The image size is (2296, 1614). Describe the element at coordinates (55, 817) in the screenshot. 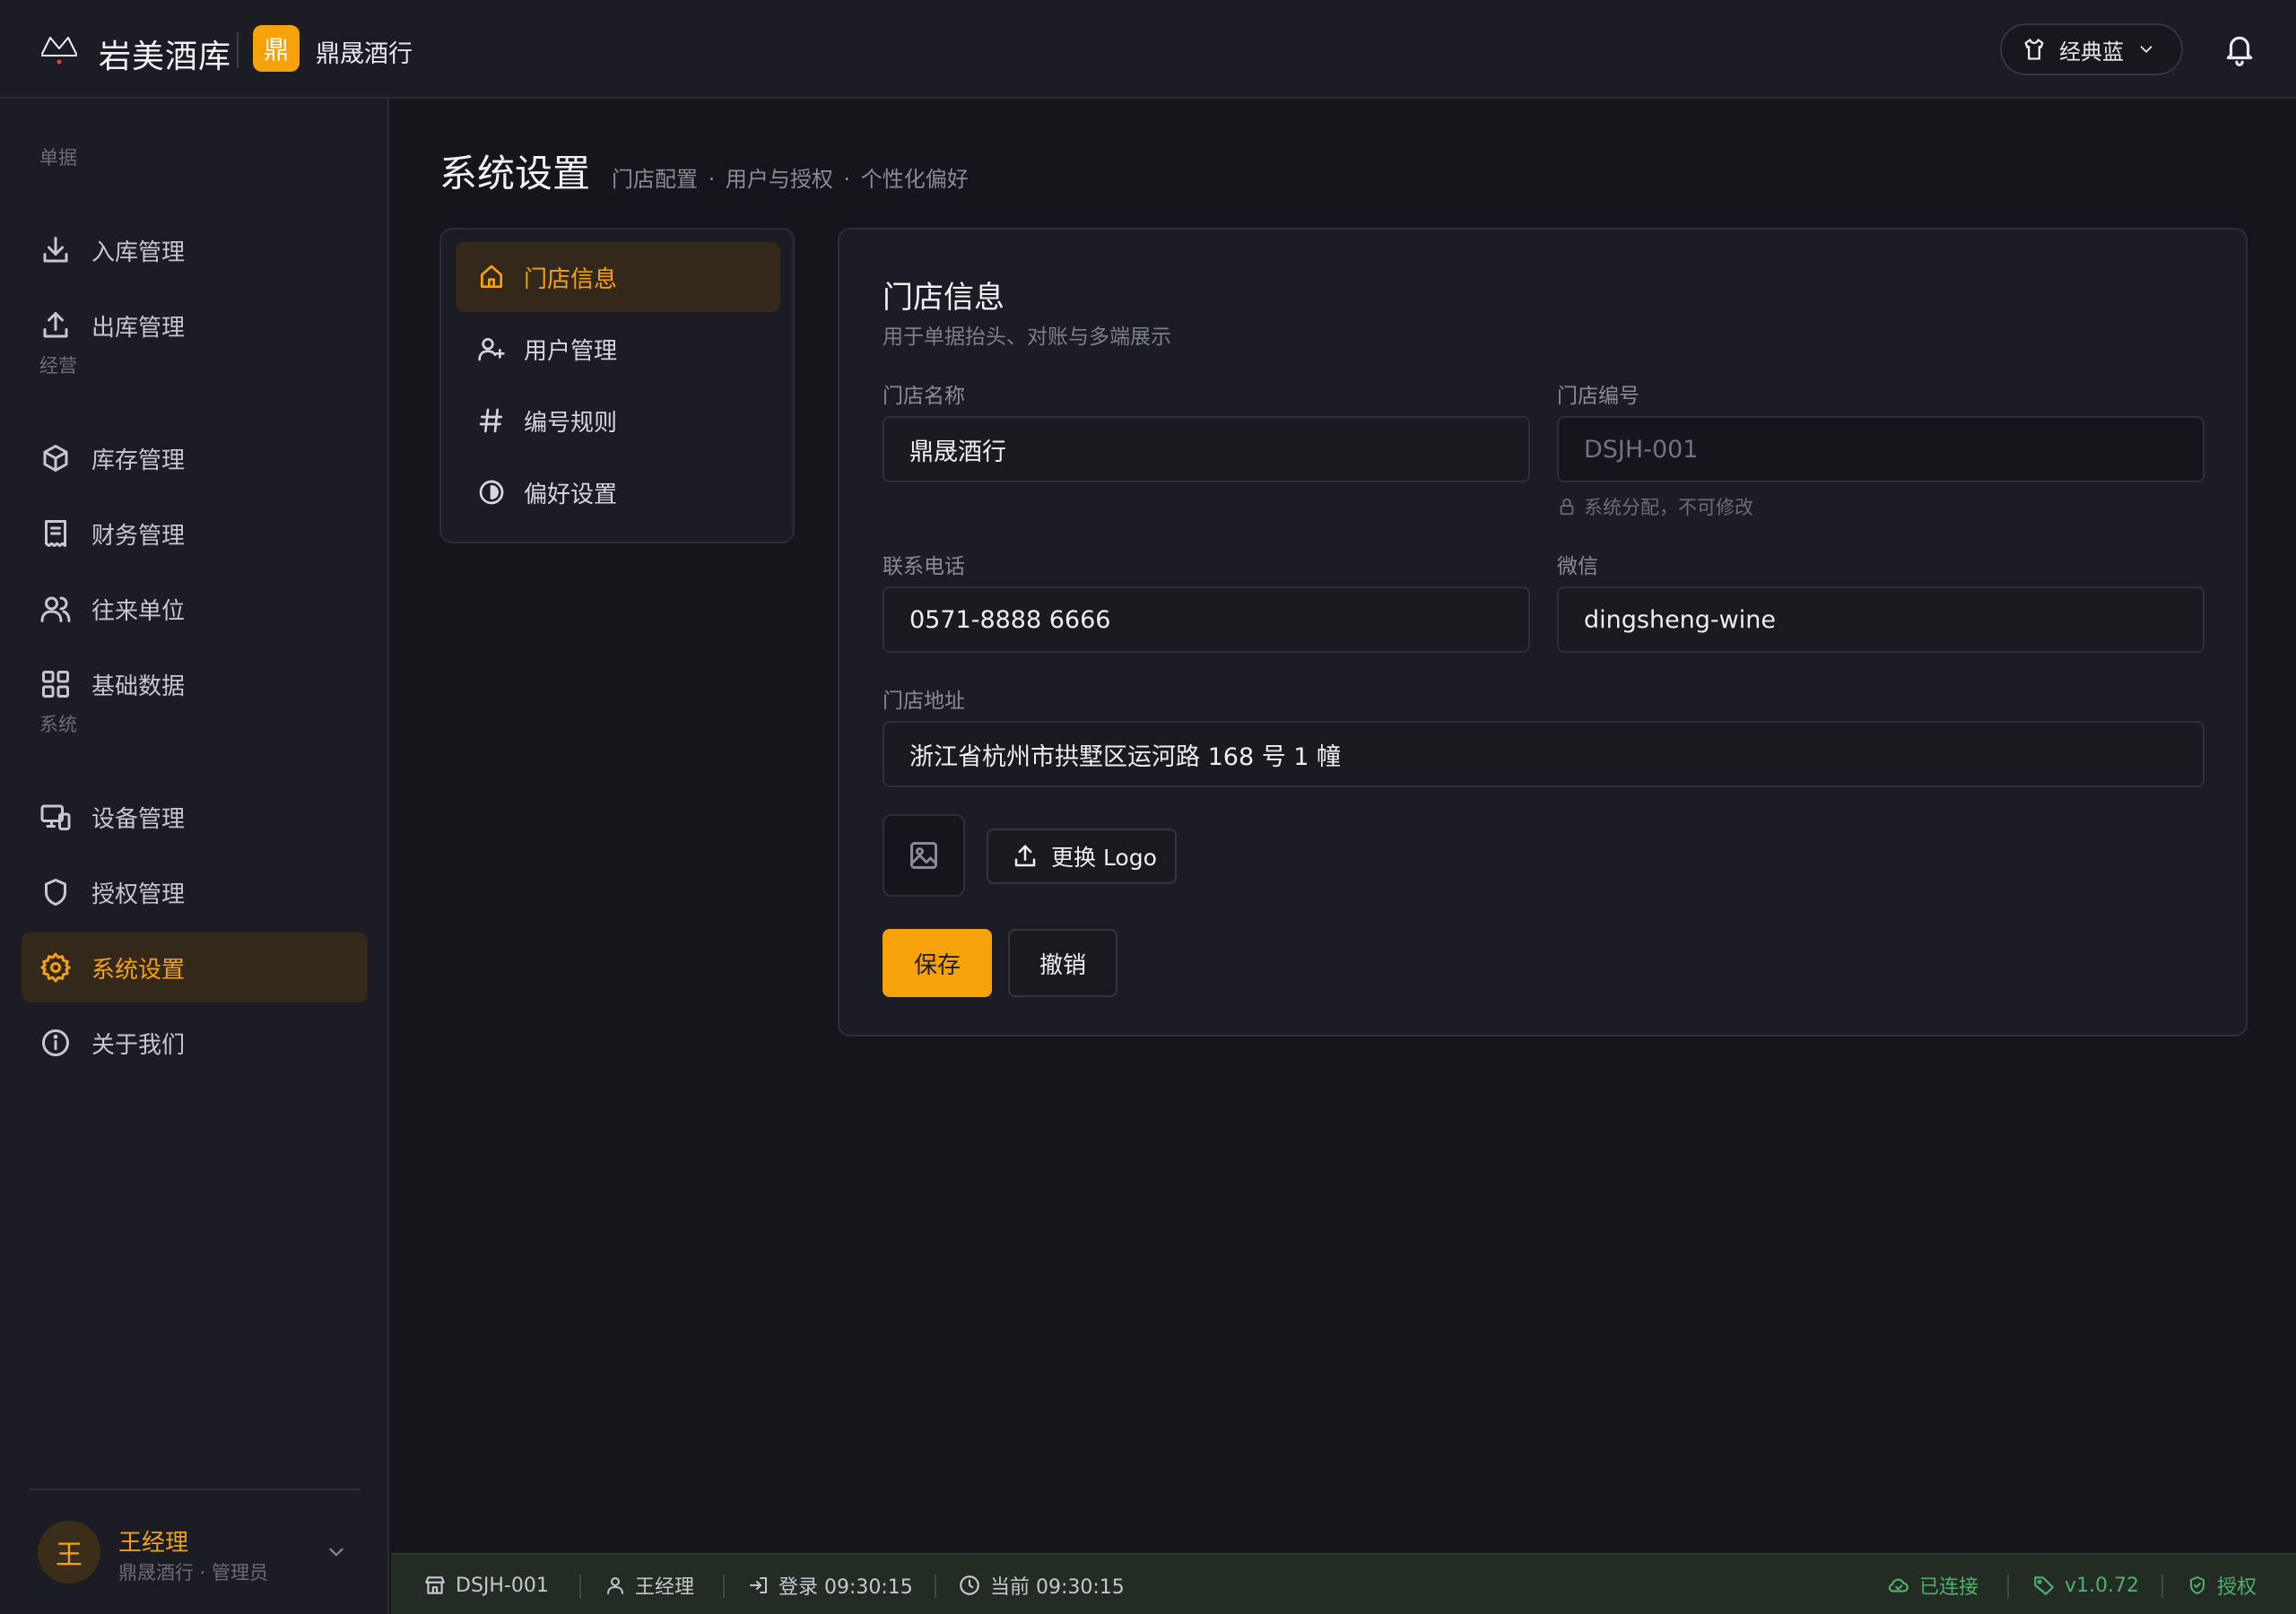

I see `devices-icon` at that location.